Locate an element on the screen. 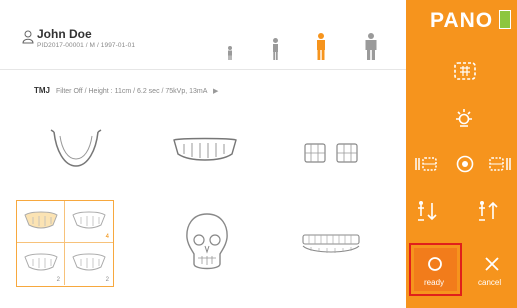 This screenshot has height=308, width=517. mandible-icon is located at coordinates (76, 148).